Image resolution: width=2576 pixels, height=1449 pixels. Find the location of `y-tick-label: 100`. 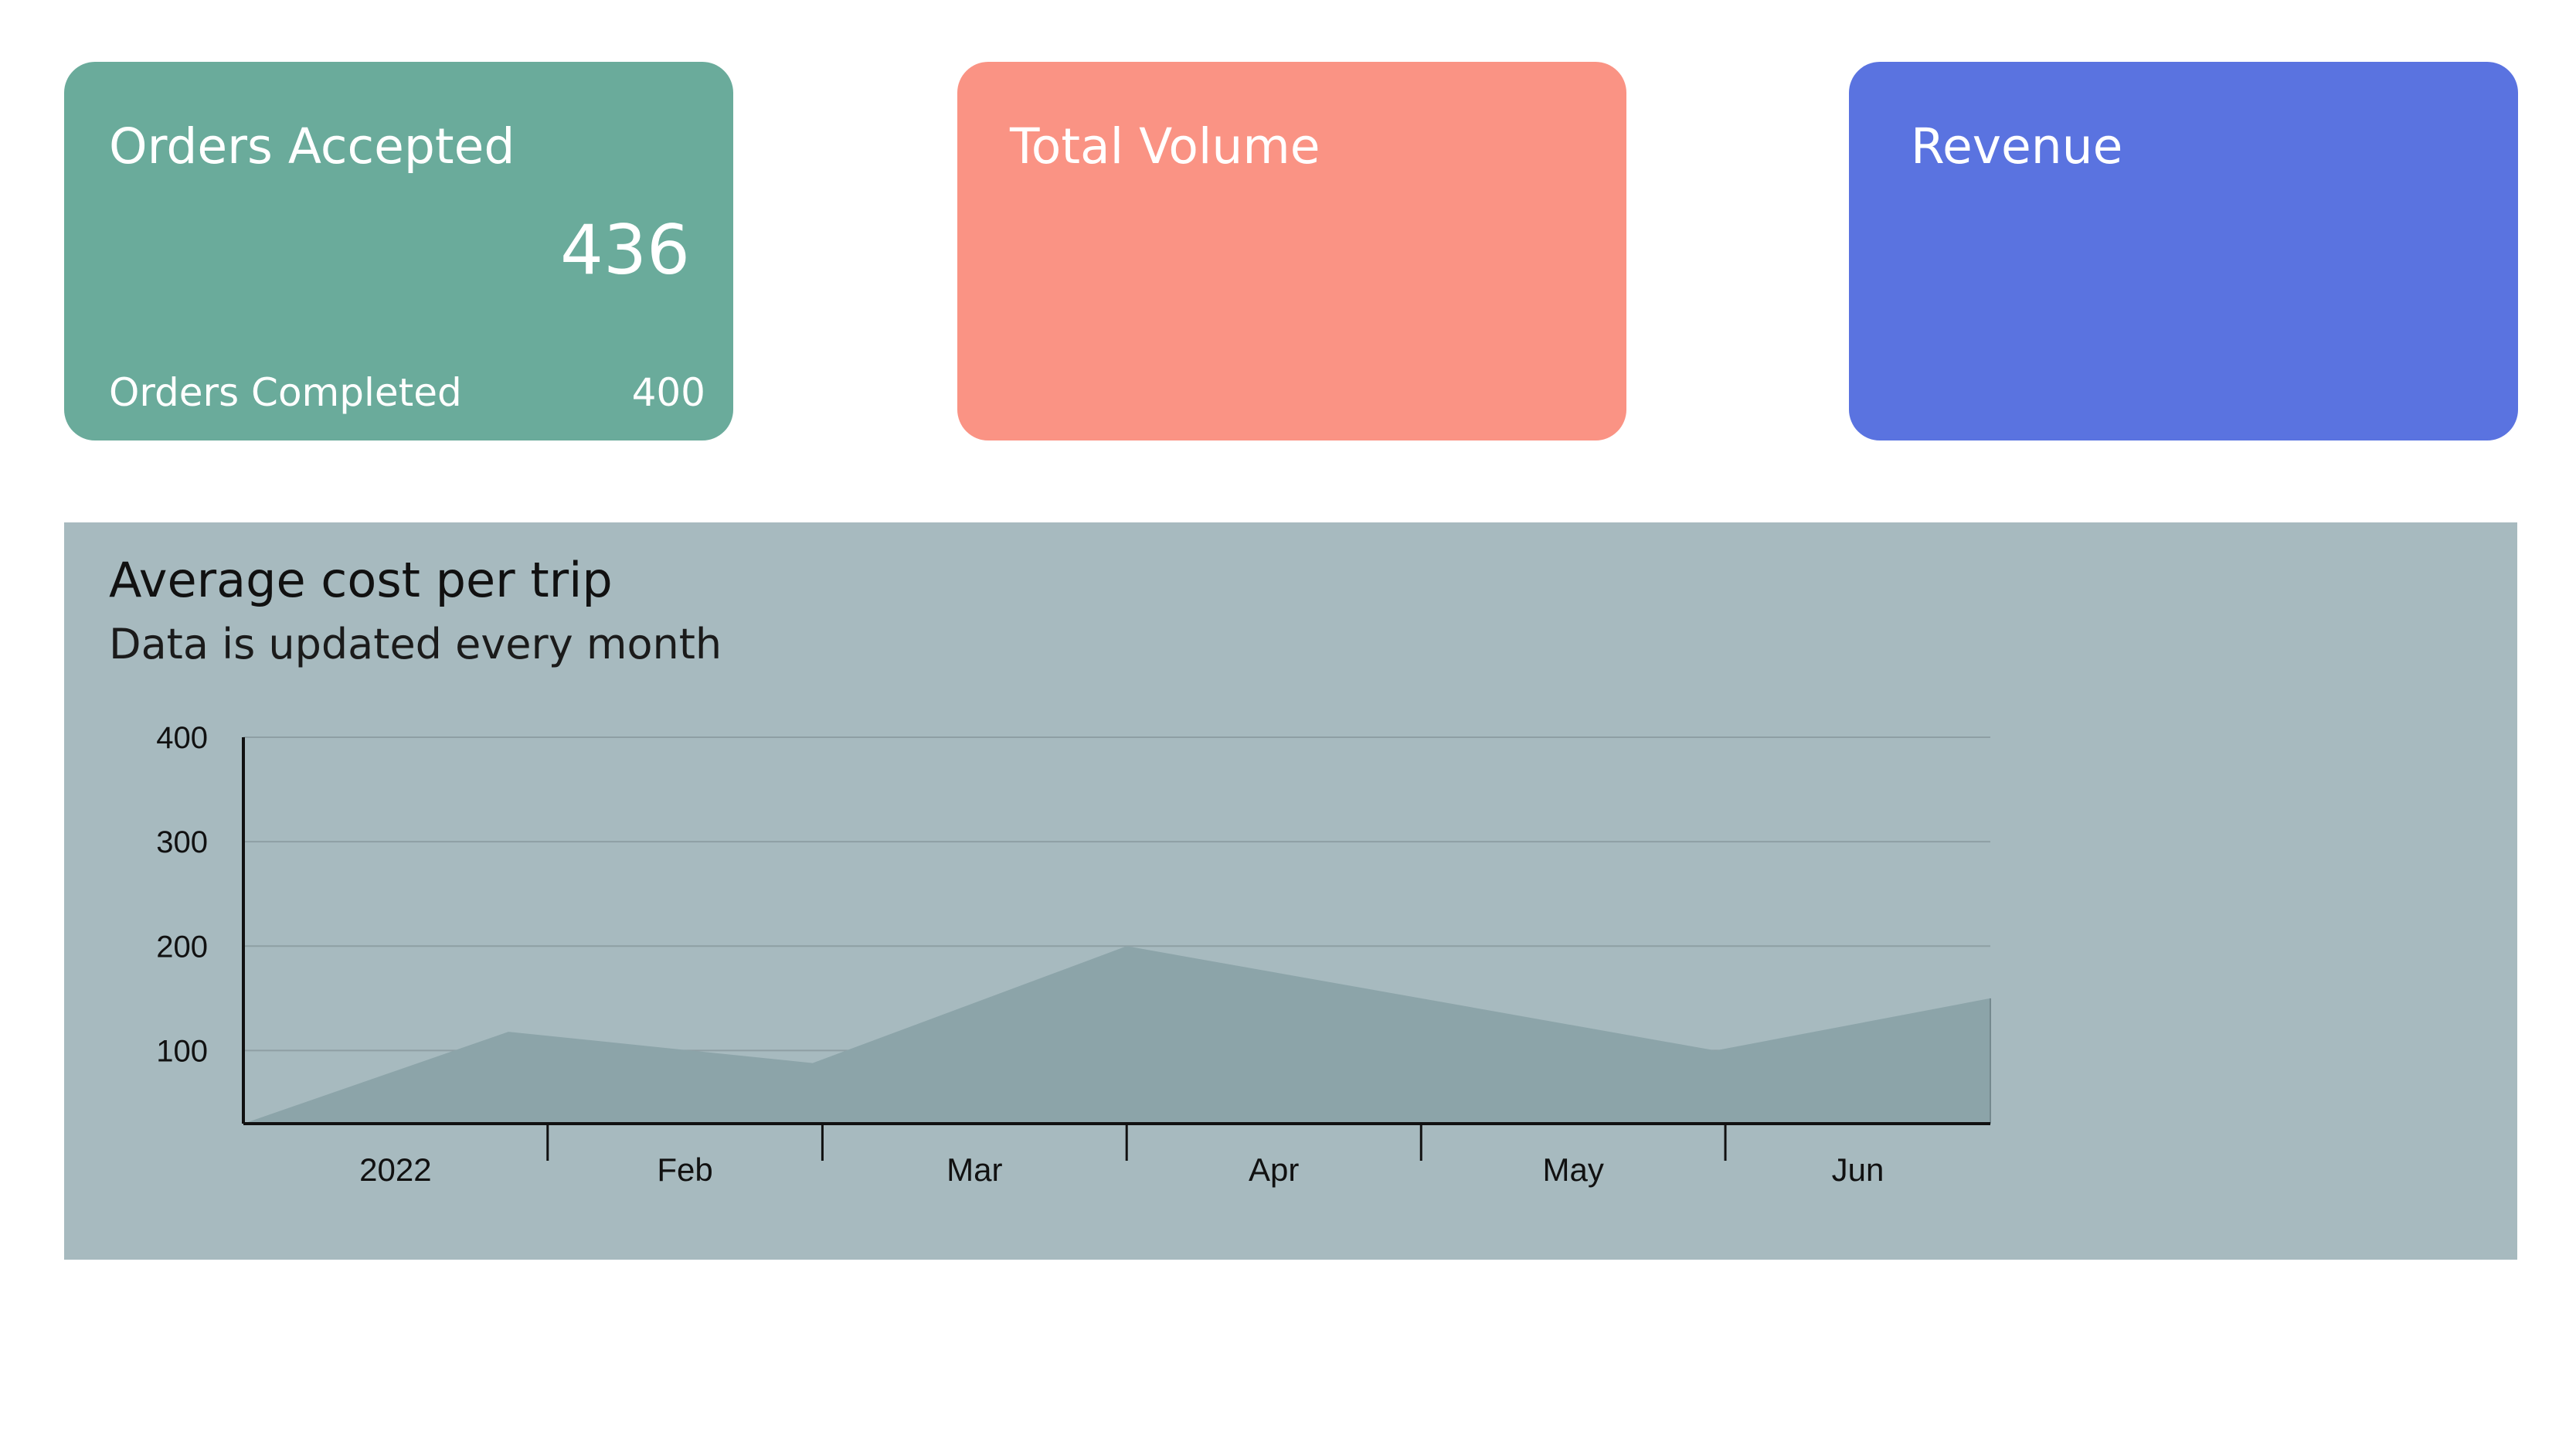

y-tick-label: 100 is located at coordinates (182, 1051).